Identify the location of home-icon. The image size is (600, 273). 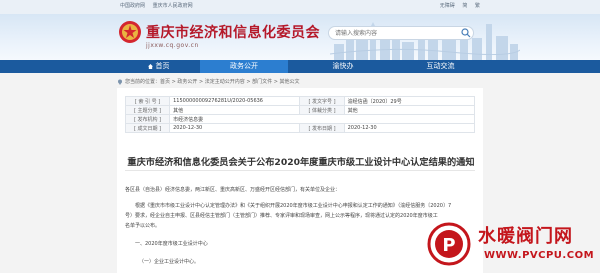
(150, 66).